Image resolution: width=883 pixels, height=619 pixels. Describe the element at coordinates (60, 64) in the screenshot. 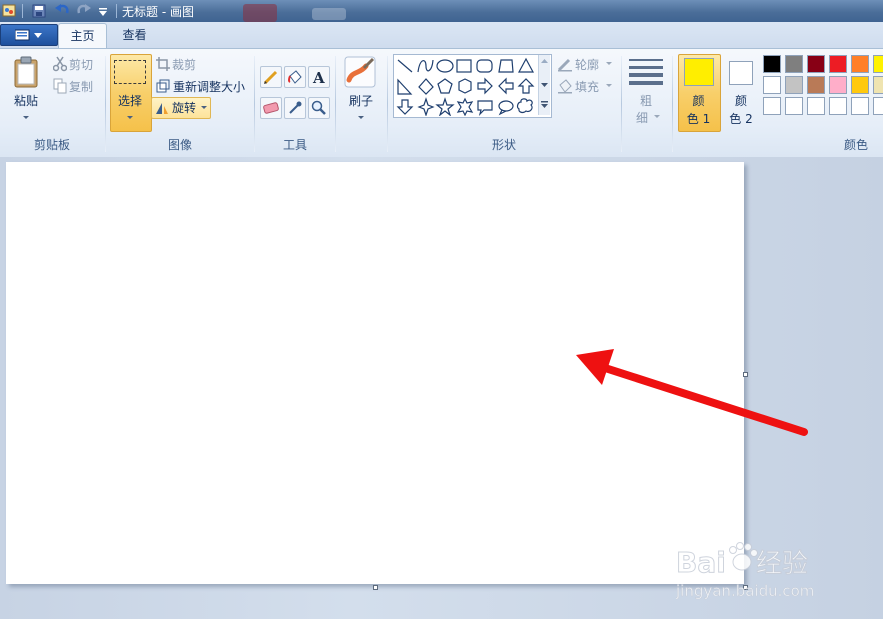

I see `scissors-icon` at that location.